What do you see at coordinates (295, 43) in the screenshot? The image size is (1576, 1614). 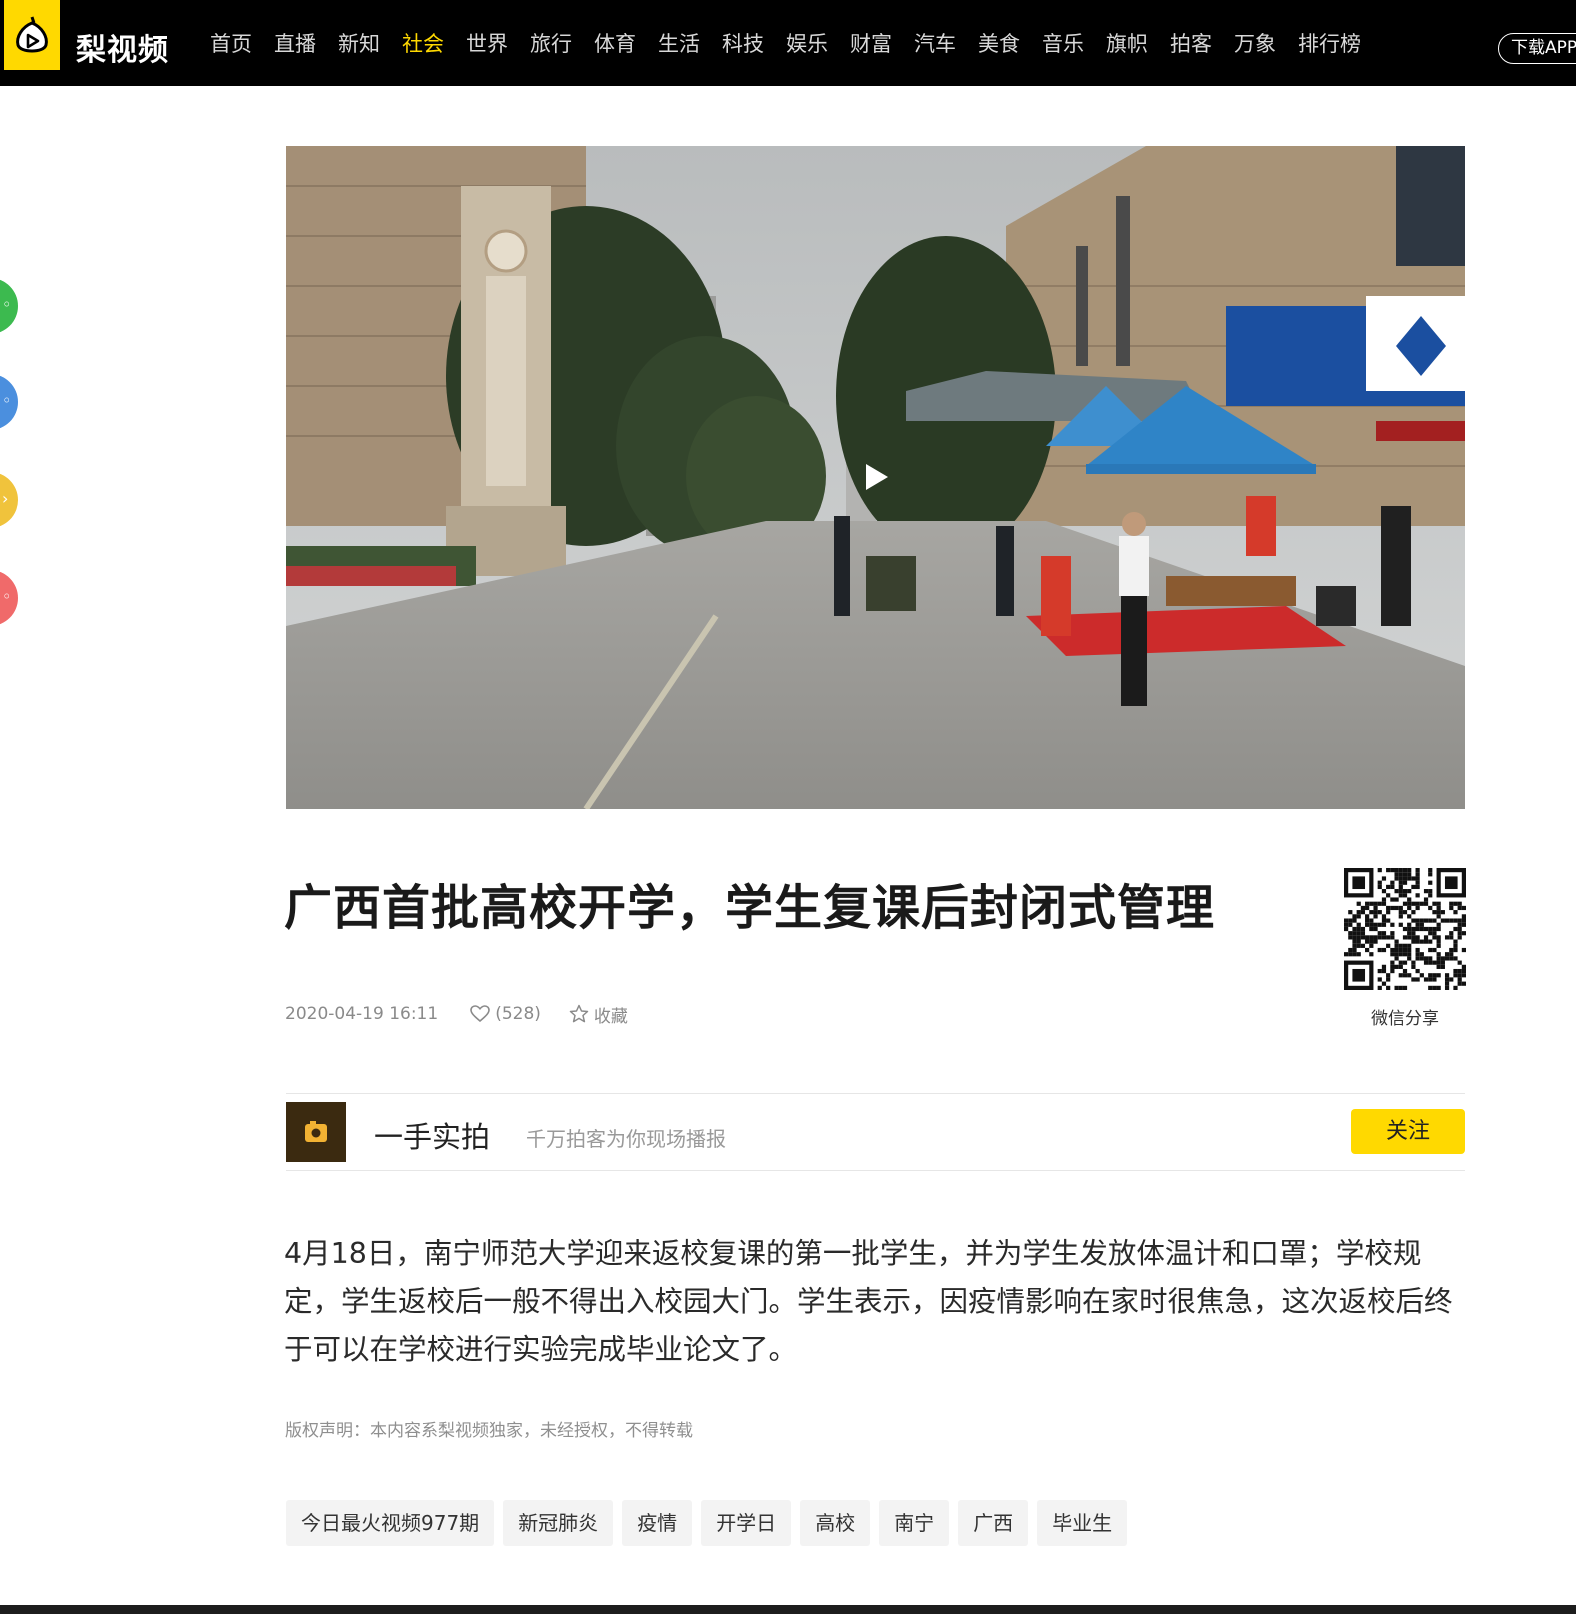 I see `nav-item: 直播` at bounding box center [295, 43].